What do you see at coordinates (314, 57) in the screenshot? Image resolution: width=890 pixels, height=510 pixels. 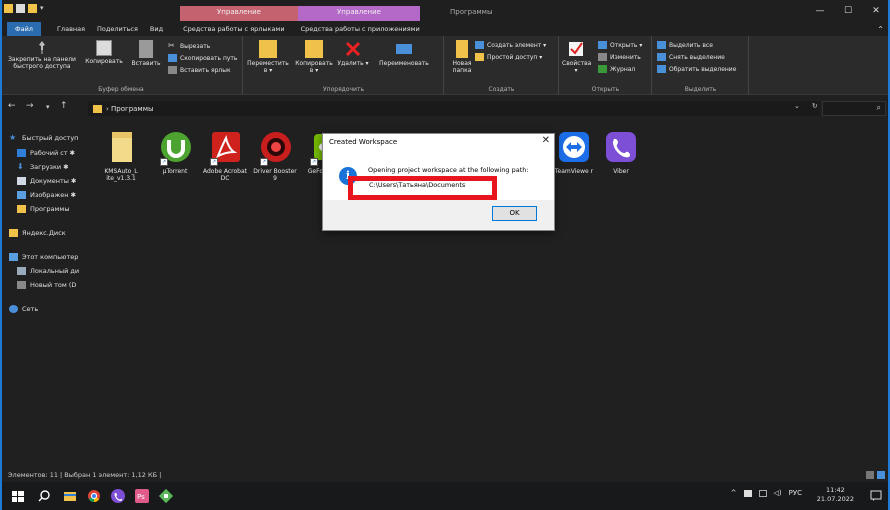 I see `copy-to-button: Копировать в ▾` at bounding box center [314, 57].